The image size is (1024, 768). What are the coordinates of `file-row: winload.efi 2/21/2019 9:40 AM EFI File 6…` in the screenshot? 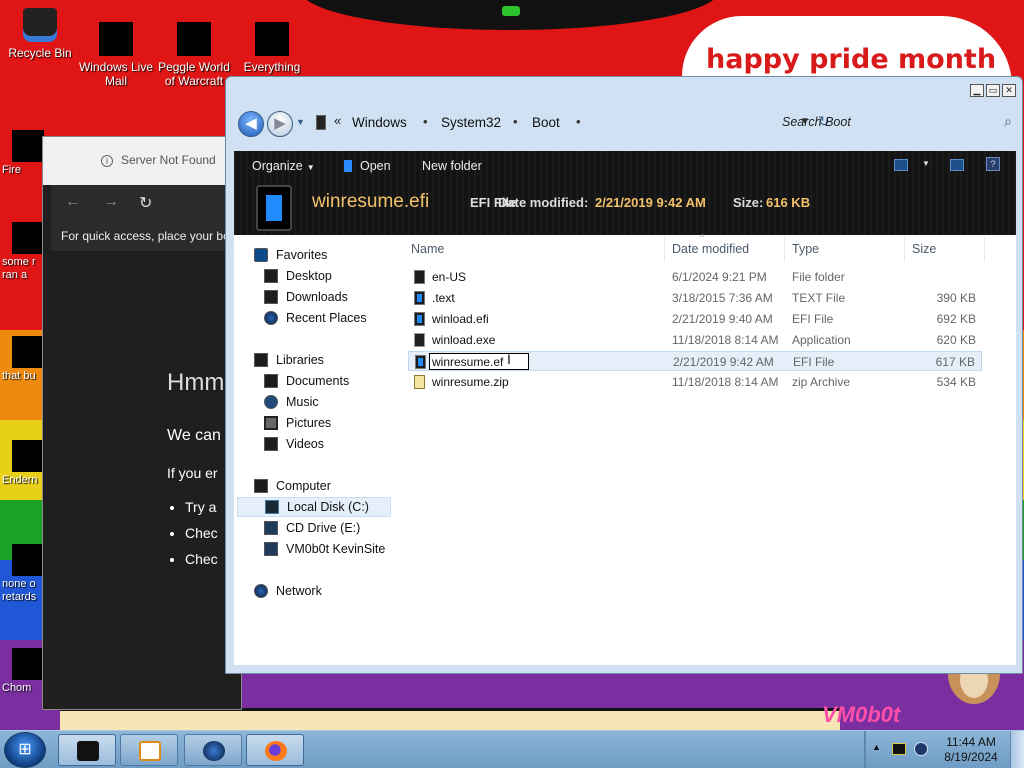 It's located at (695, 319).